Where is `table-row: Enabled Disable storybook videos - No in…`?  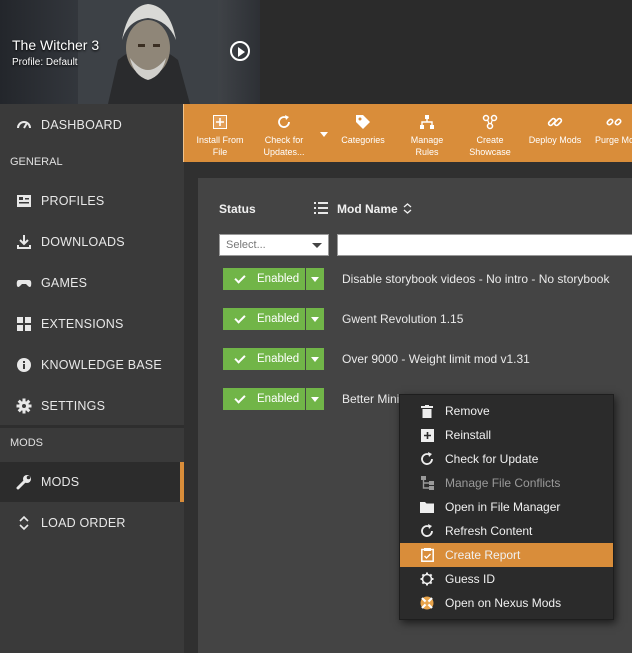 table-row: Enabled Disable storybook videos - No in… is located at coordinates (427, 279).